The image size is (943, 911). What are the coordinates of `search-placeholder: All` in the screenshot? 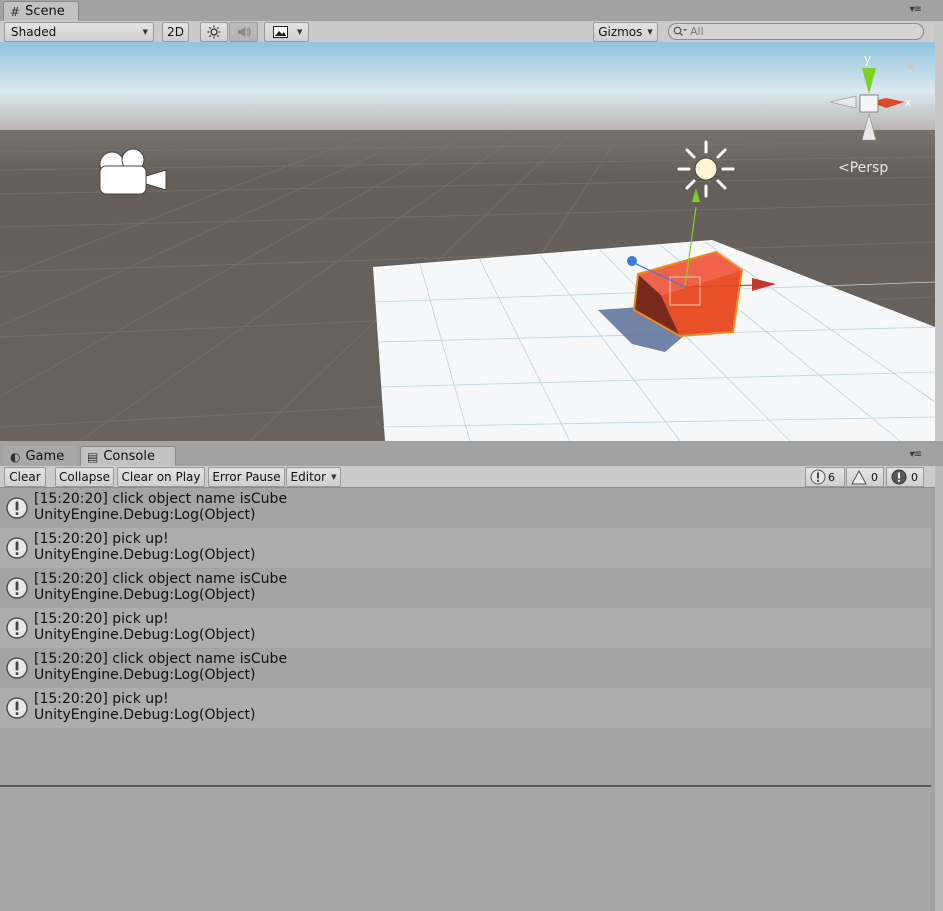 It's located at (697, 31).